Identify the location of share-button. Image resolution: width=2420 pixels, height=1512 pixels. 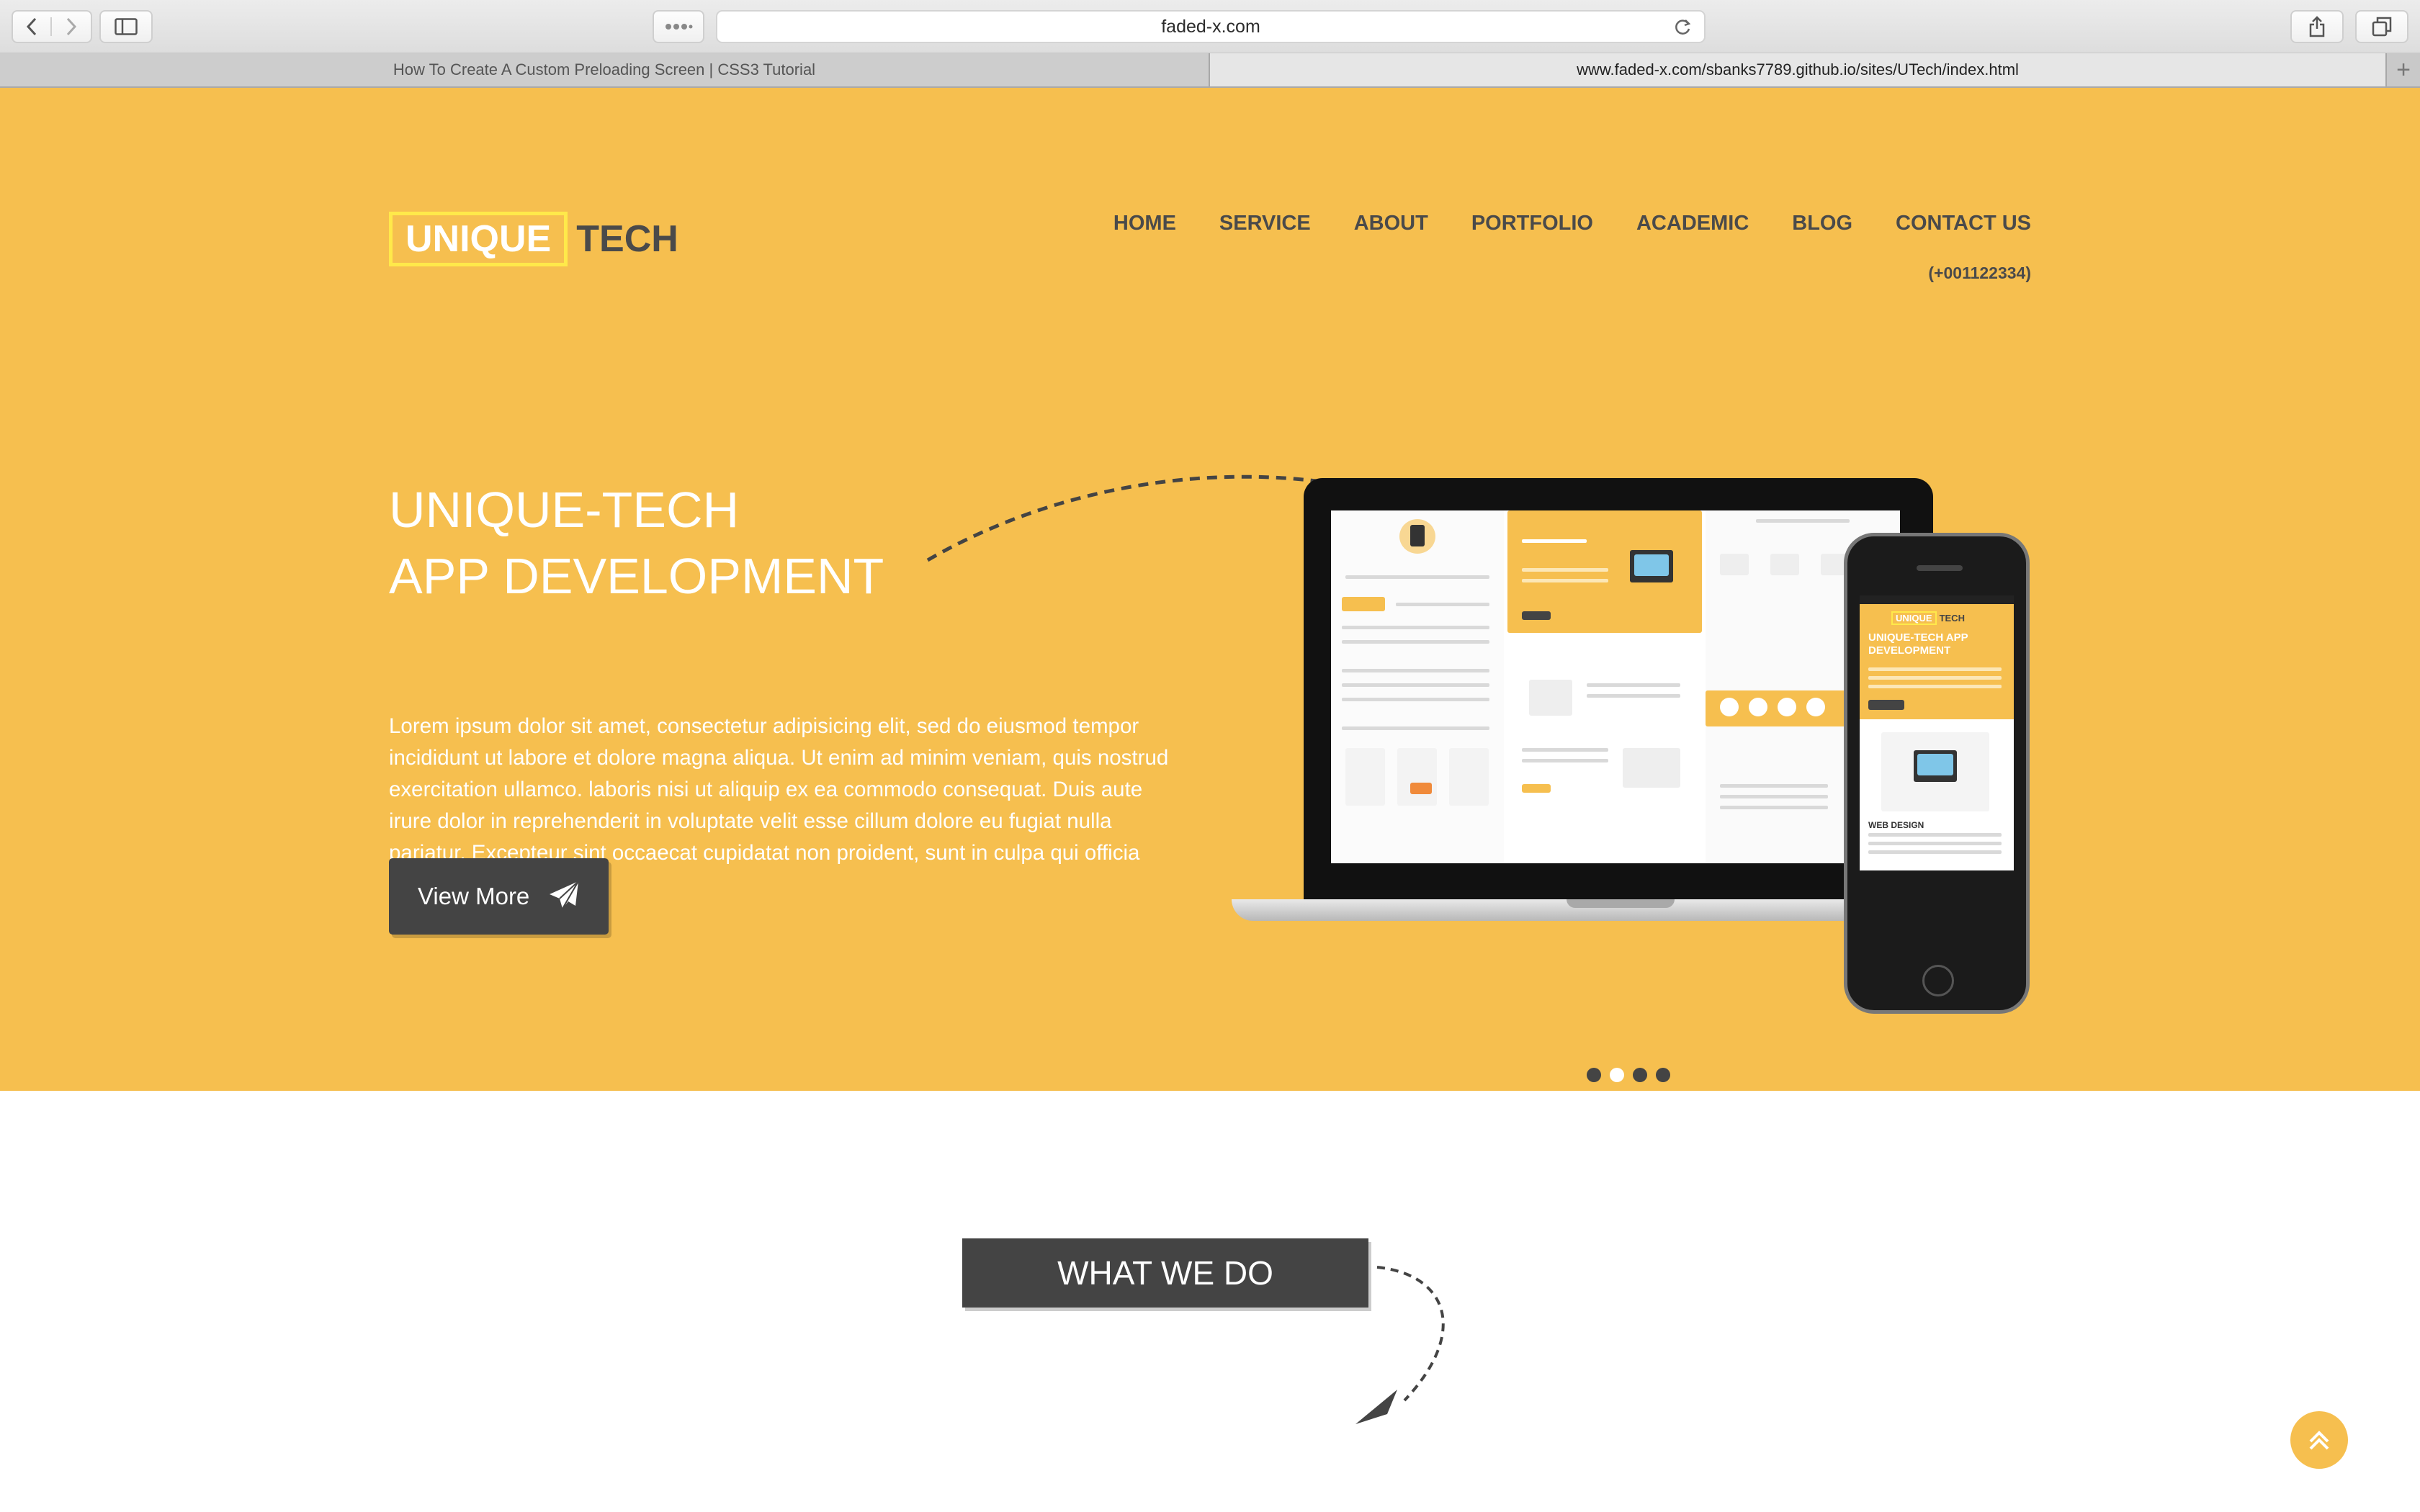
(2317, 26).